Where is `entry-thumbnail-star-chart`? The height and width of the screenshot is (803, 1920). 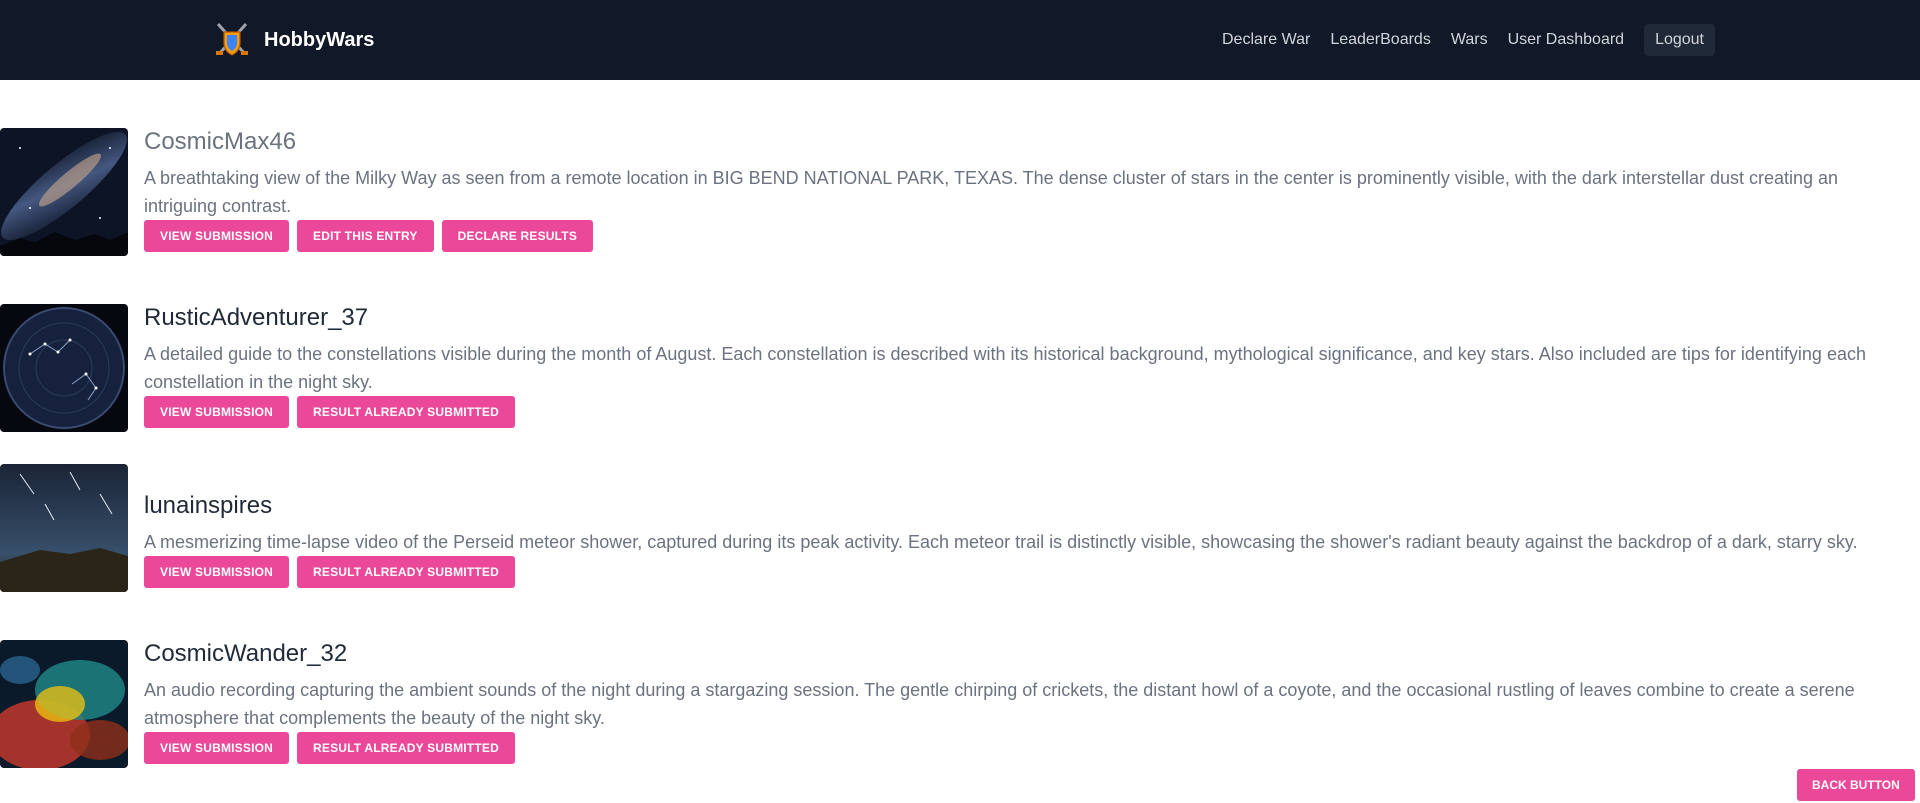 entry-thumbnail-star-chart is located at coordinates (64, 368).